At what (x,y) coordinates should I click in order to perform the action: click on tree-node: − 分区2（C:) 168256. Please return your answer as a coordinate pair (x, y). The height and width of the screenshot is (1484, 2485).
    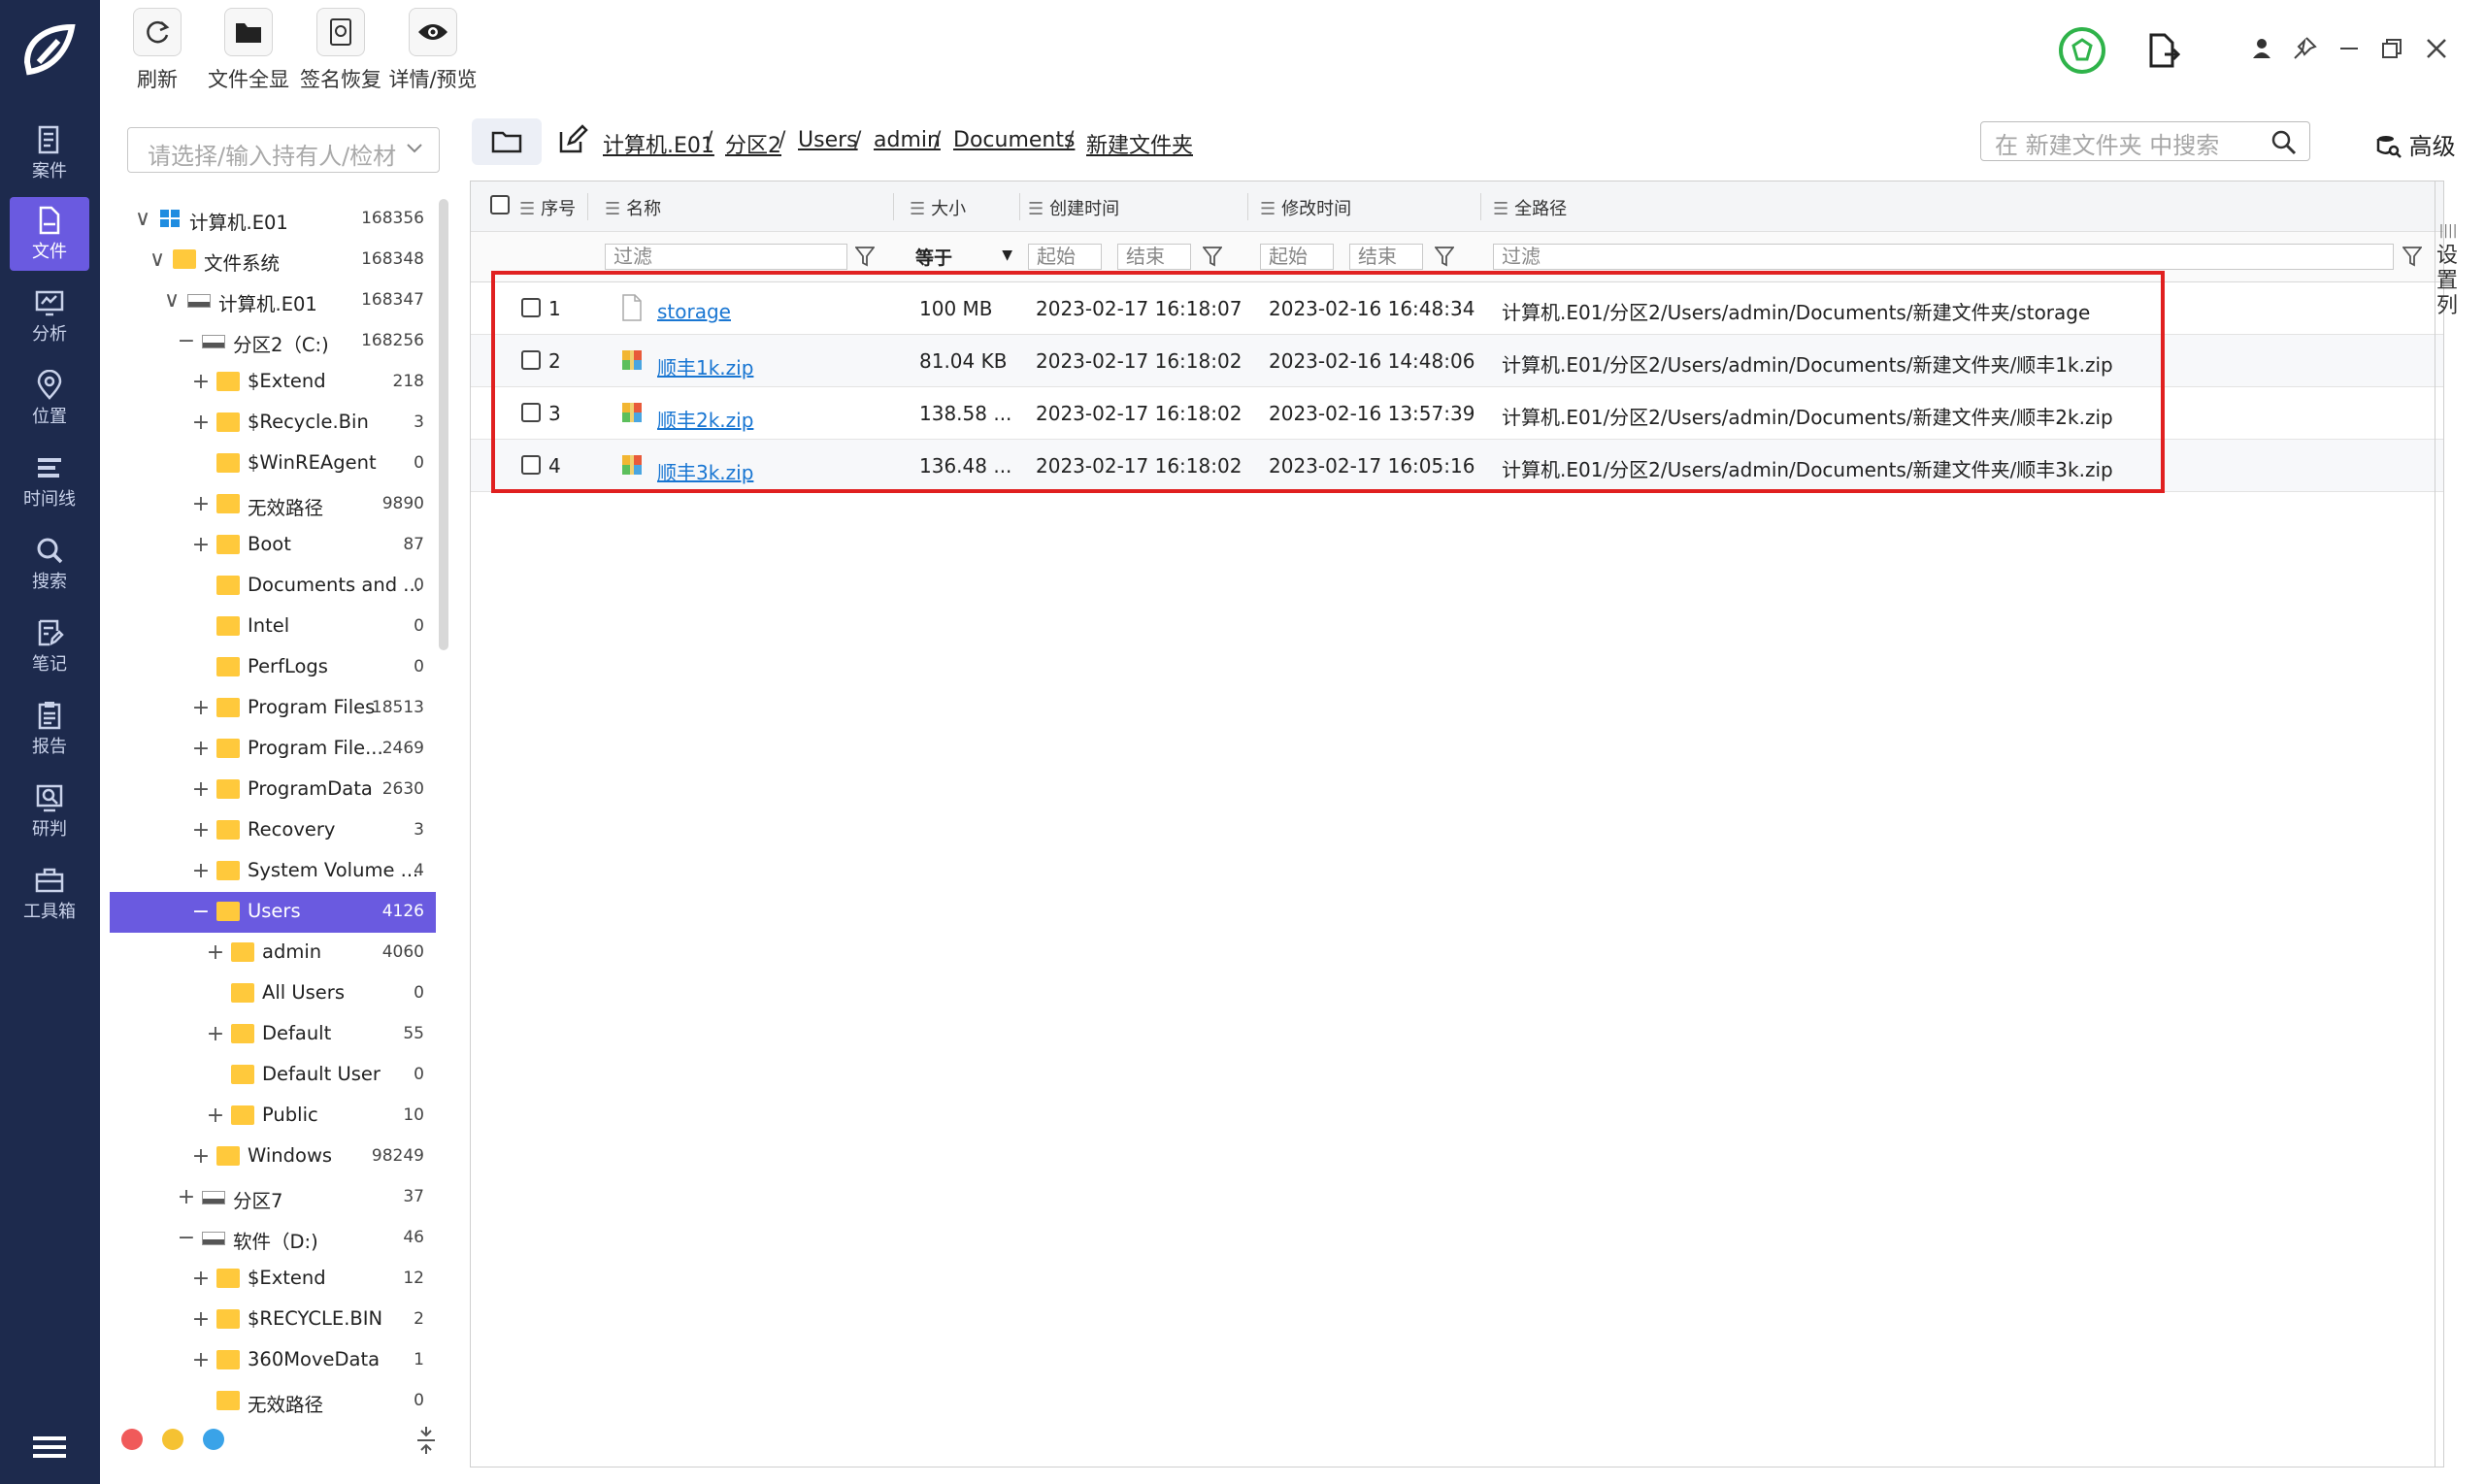
    Looking at the image, I should click on (273, 341).